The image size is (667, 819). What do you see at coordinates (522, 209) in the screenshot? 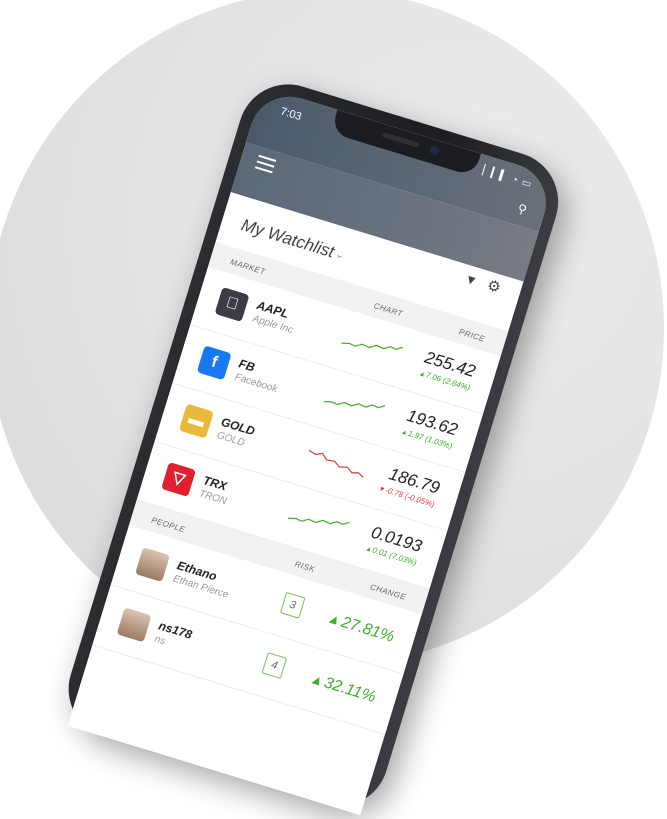
I see `search-icon: ⚲` at bounding box center [522, 209].